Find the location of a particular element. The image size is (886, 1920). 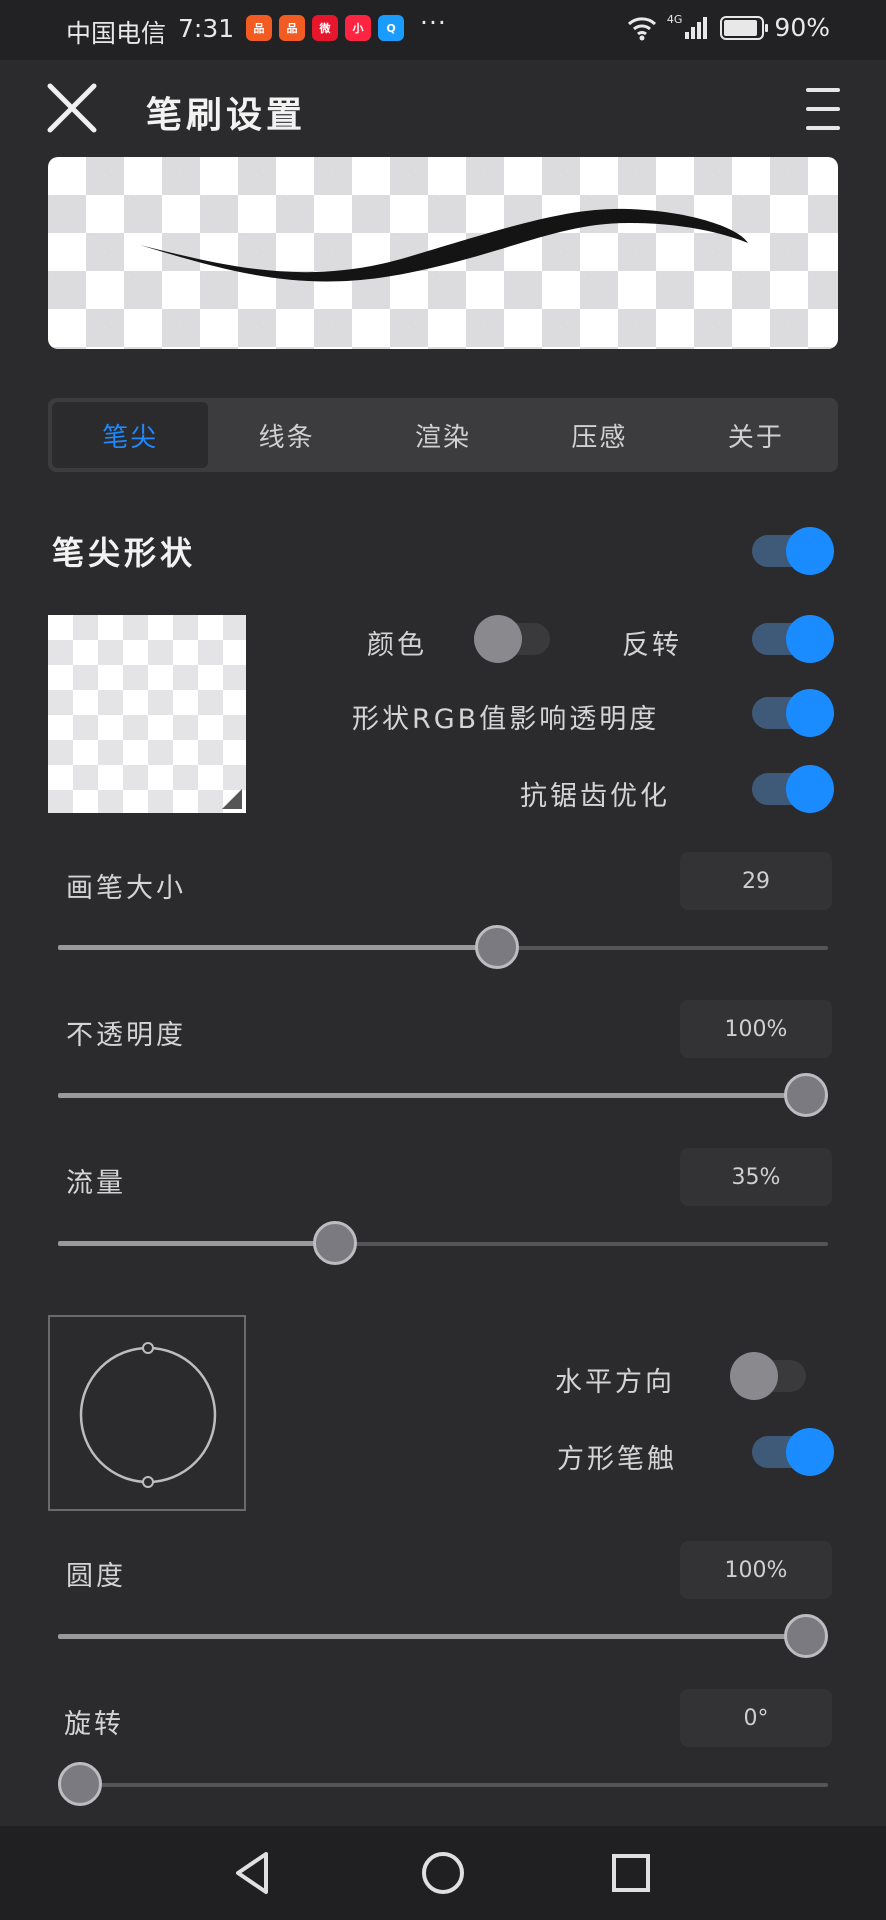

back-triangle-icon is located at coordinates (252, 1873).